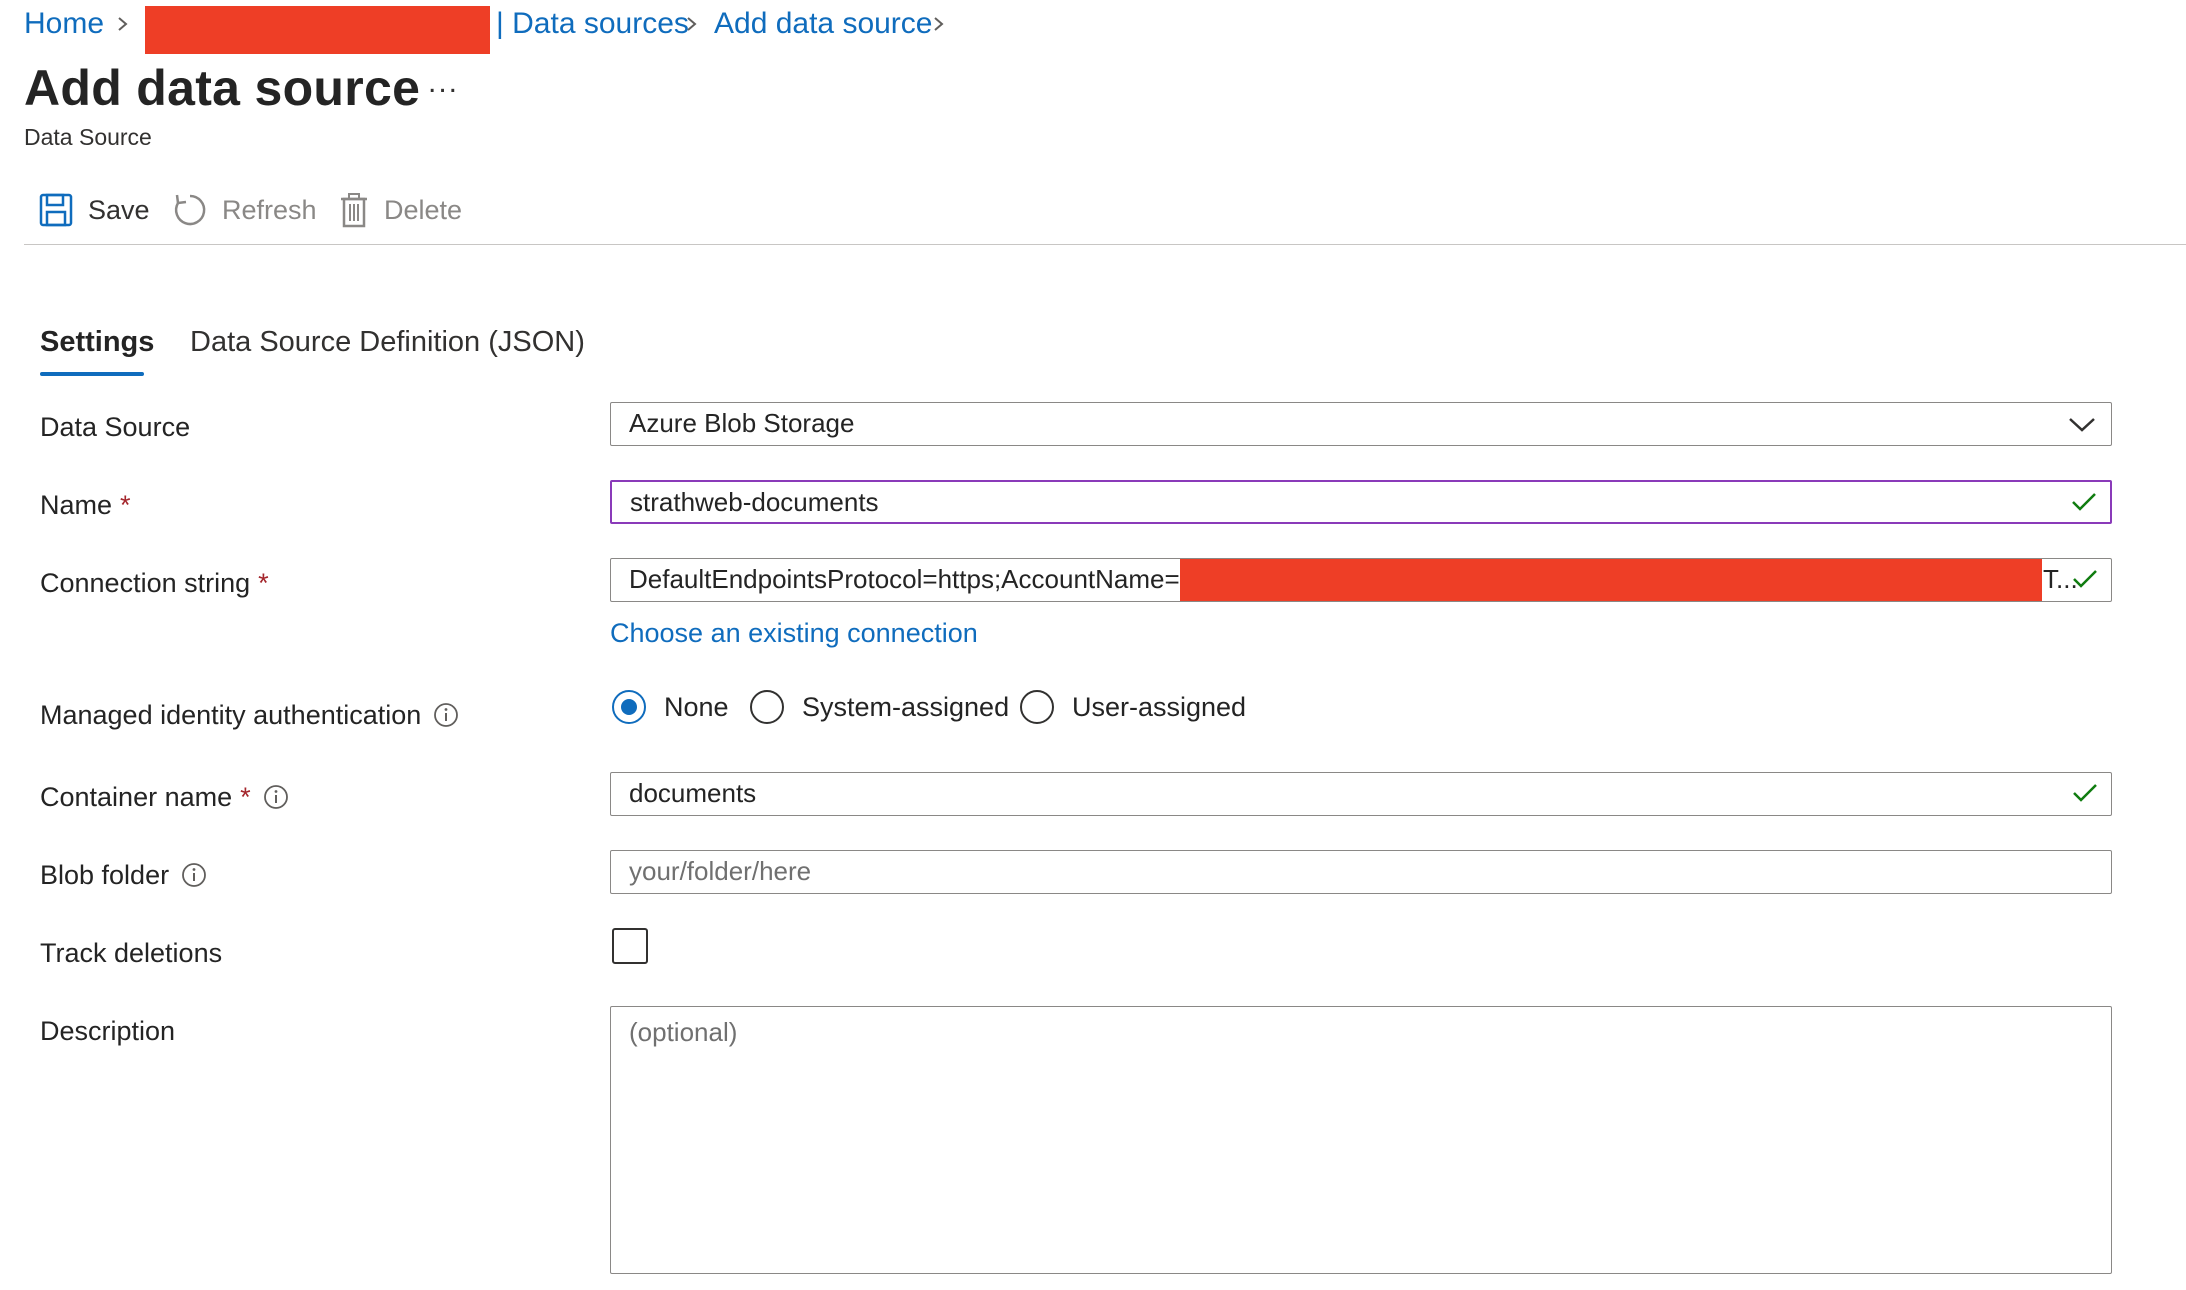 The image size is (2186, 1290). I want to click on description-label-text: Description, so click(108, 1031).